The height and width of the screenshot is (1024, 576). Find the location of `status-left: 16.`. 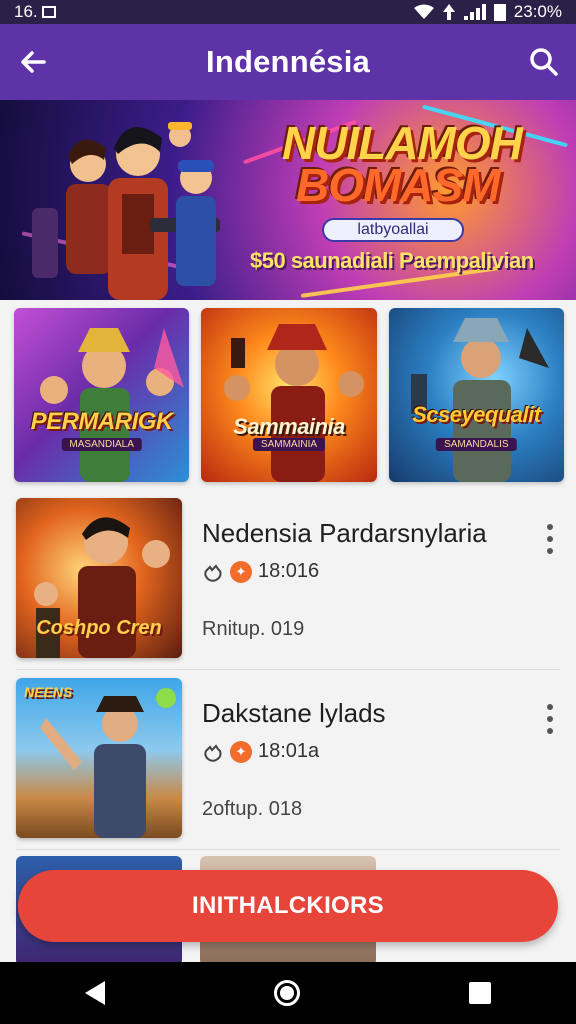

status-left: 16. is located at coordinates (35, 12).